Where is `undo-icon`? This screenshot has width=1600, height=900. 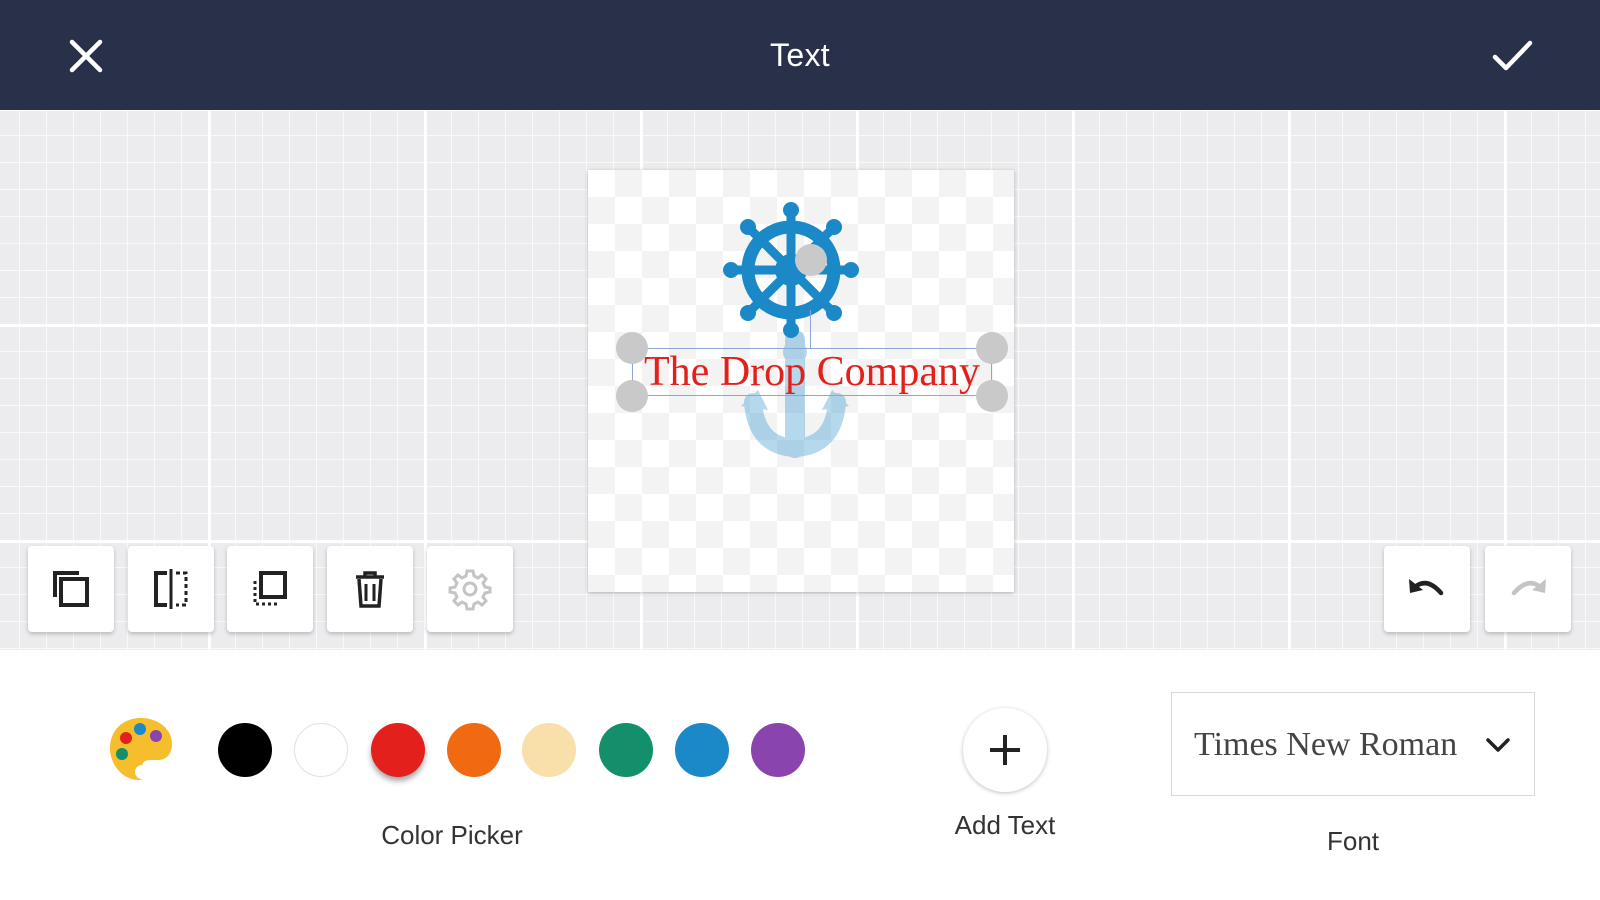 undo-icon is located at coordinates (1426, 587).